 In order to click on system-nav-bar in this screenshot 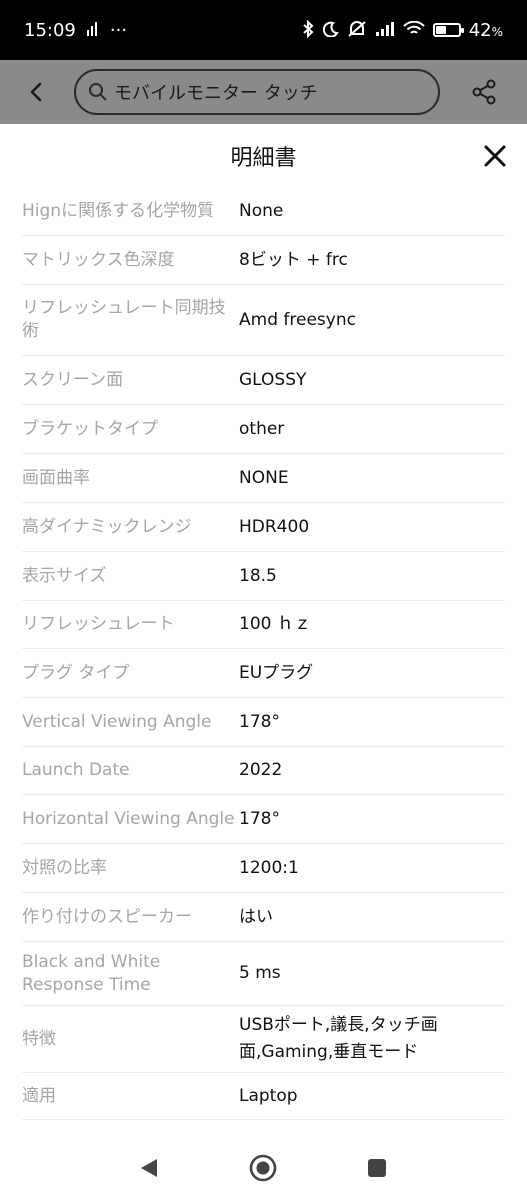, I will do `click(263, 1168)`.